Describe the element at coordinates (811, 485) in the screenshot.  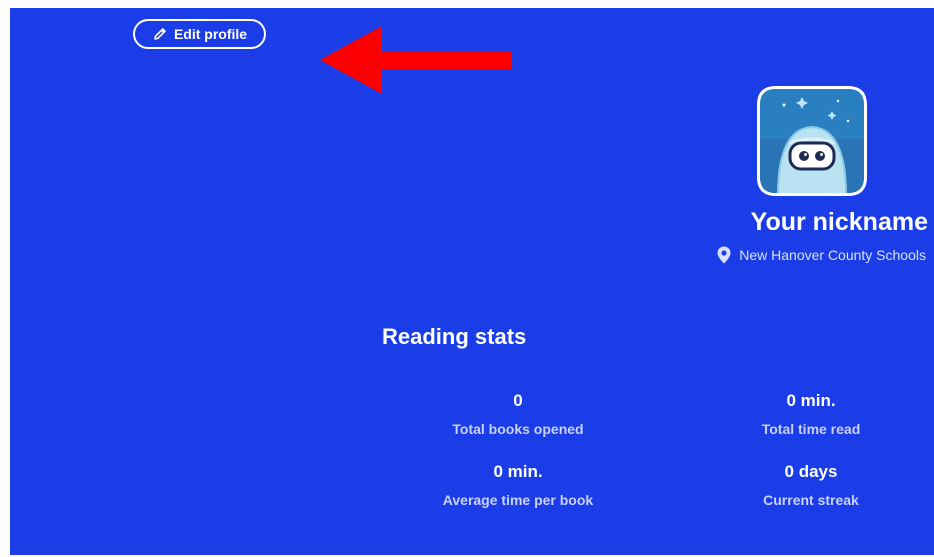
I see `stat-current-streak: 0 days Current streak` at that location.